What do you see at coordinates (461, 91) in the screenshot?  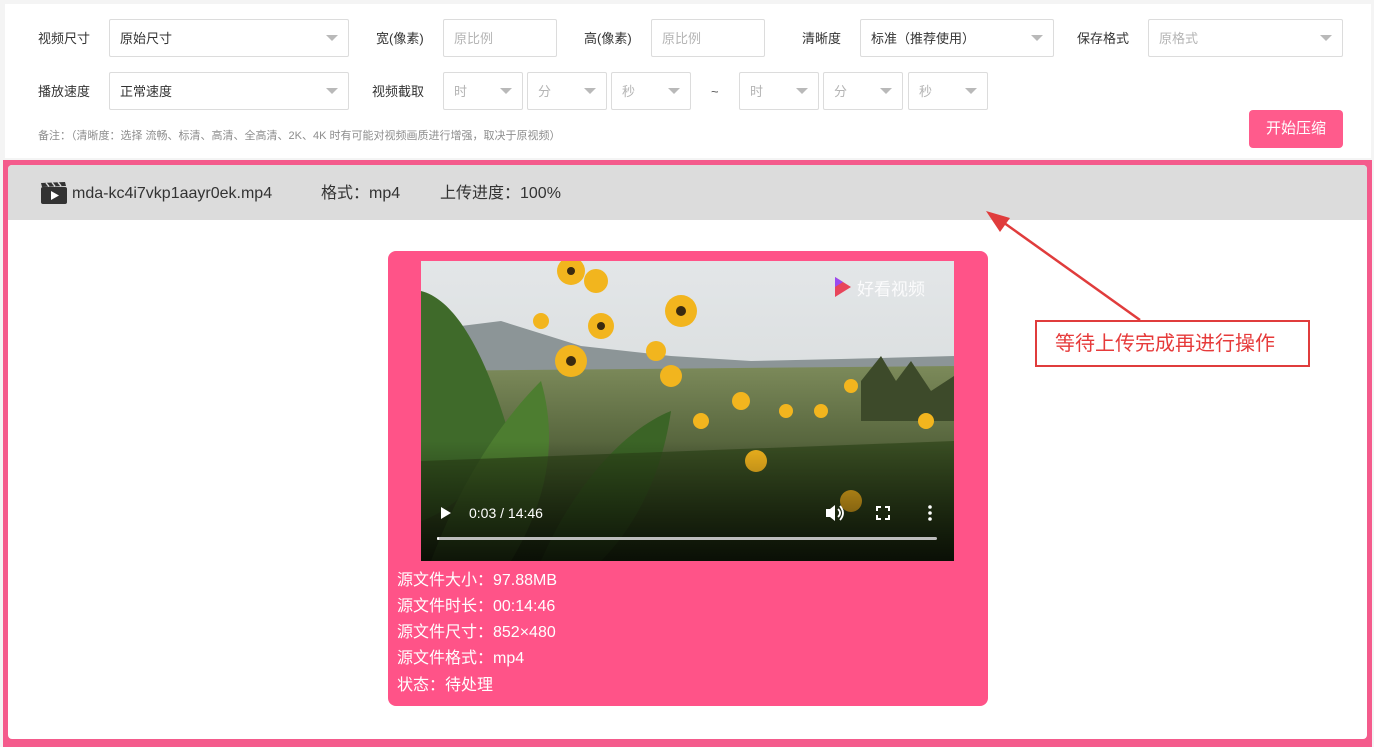 I see `clip-start-hour: 时` at bounding box center [461, 91].